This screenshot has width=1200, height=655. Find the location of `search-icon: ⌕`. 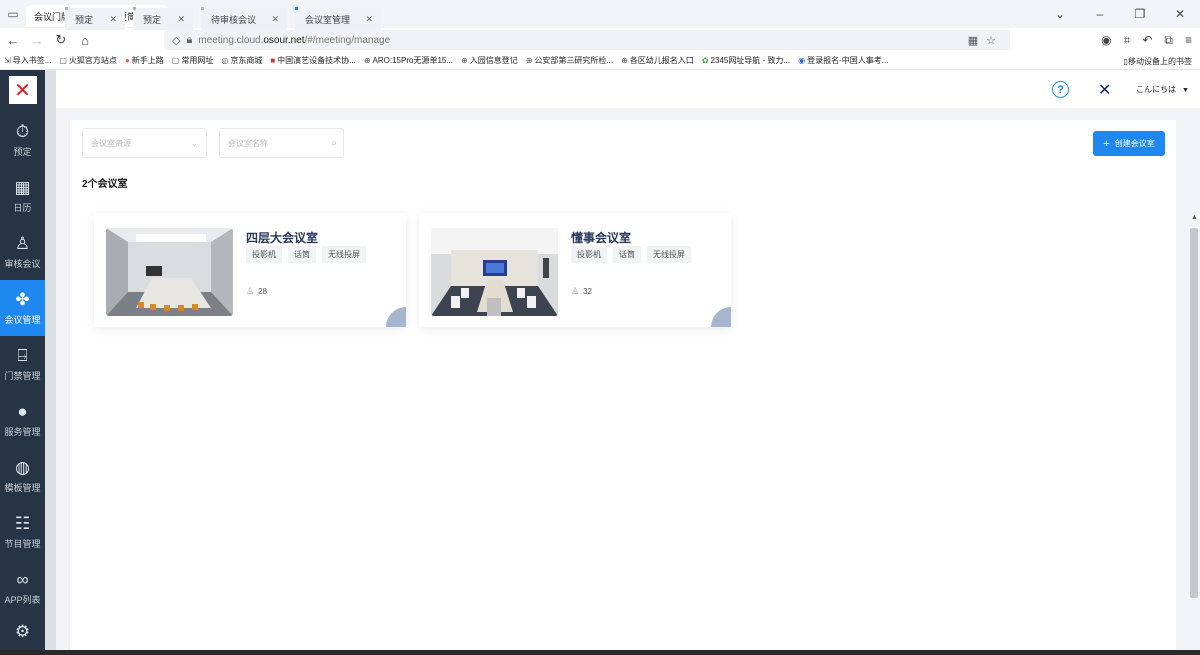

search-icon: ⌕ is located at coordinates (334, 143).